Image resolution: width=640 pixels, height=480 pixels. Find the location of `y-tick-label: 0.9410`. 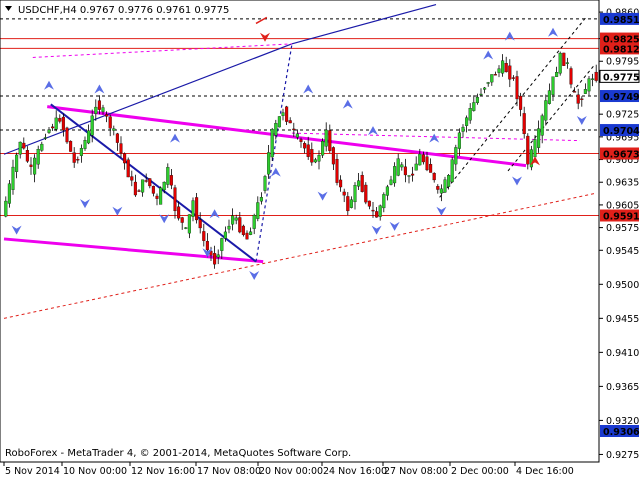

y-tick-label: 0.9410 is located at coordinates (622, 353).